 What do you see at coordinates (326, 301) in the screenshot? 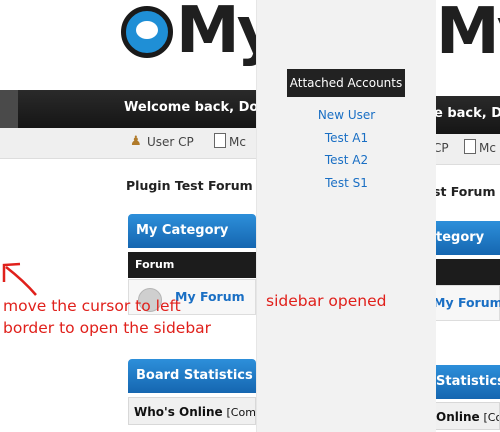
I see `sidebar-annotation: sidebar opened` at bounding box center [326, 301].